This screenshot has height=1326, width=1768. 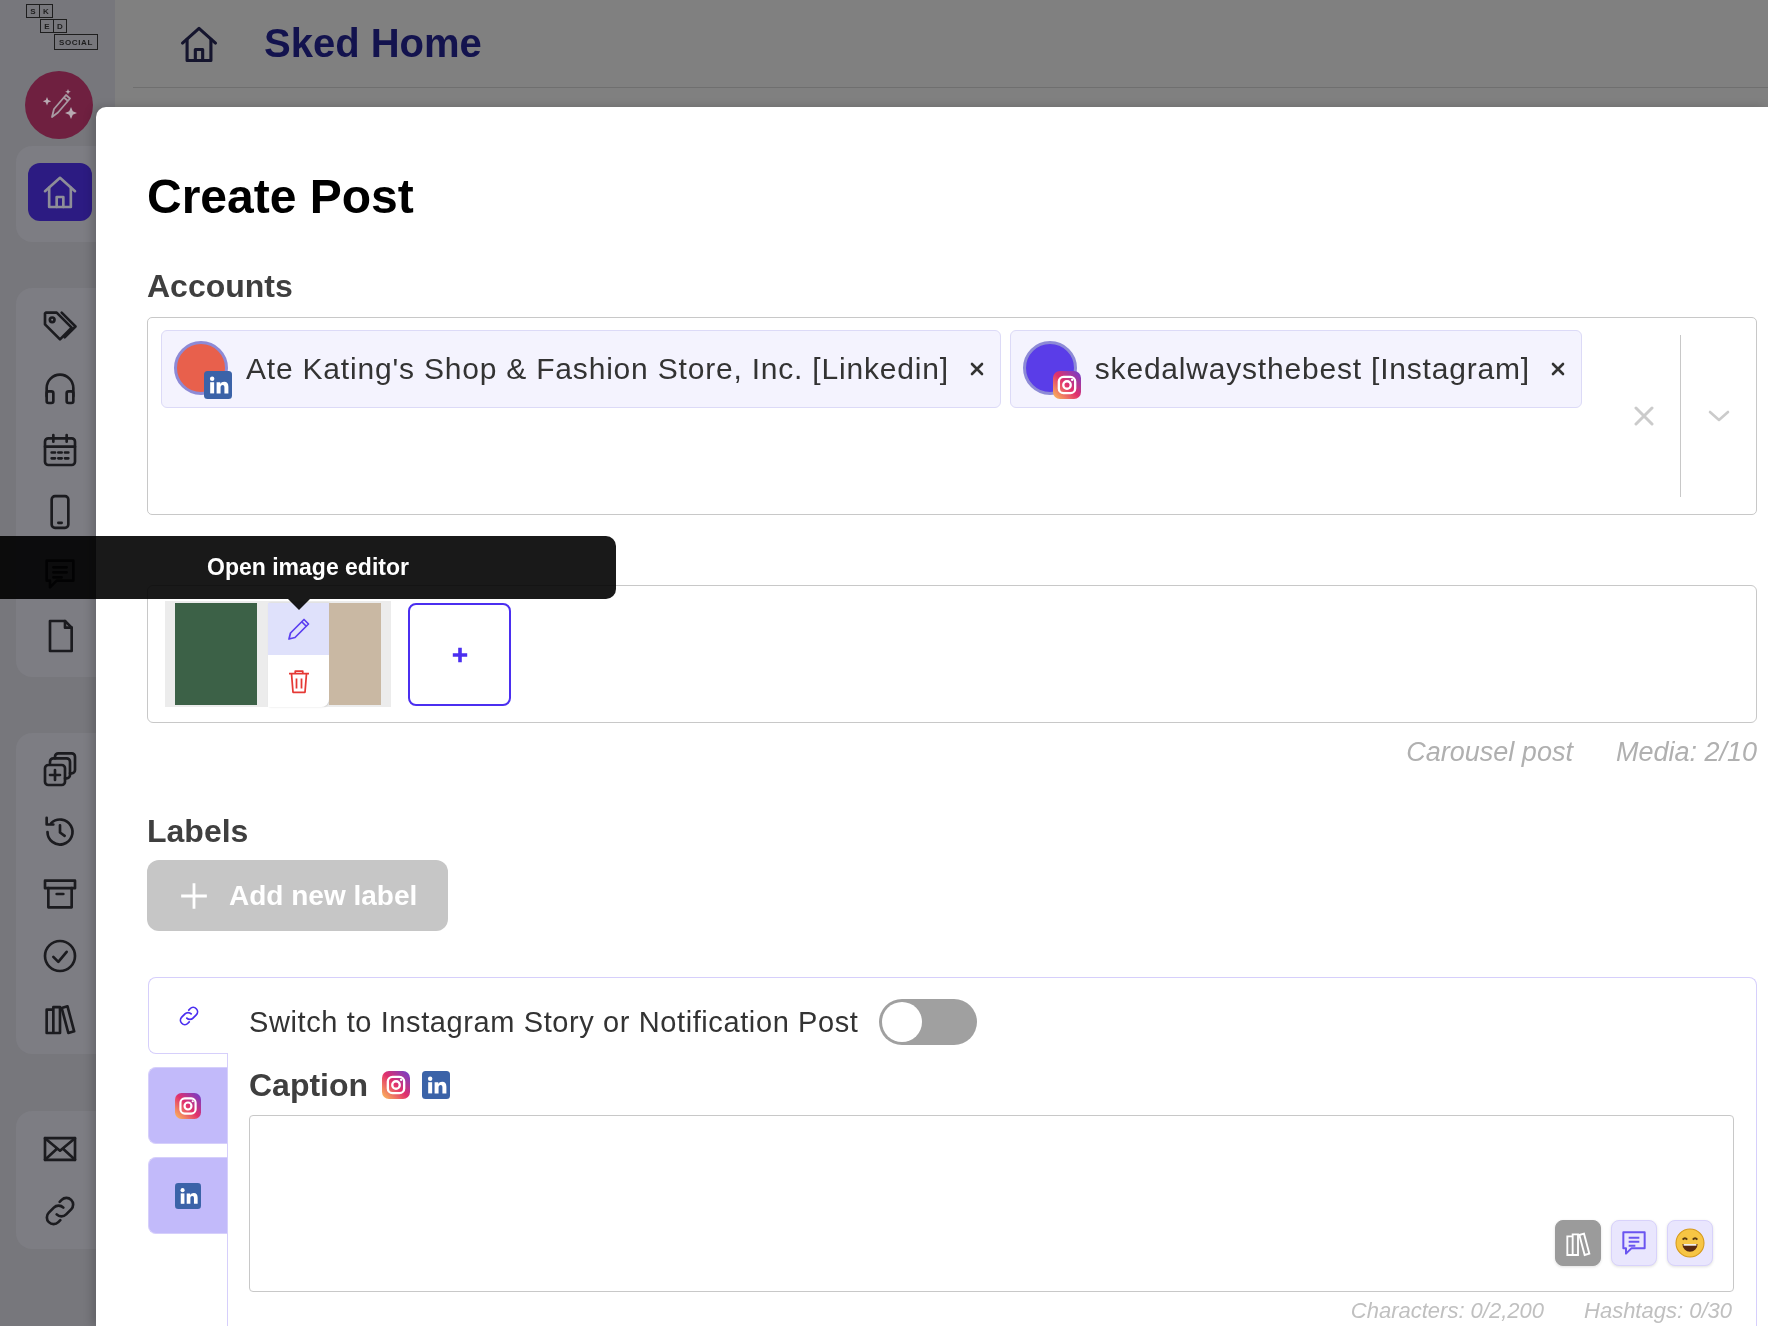 What do you see at coordinates (198, 831) in the screenshot?
I see `section-heading: Labels` at bounding box center [198, 831].